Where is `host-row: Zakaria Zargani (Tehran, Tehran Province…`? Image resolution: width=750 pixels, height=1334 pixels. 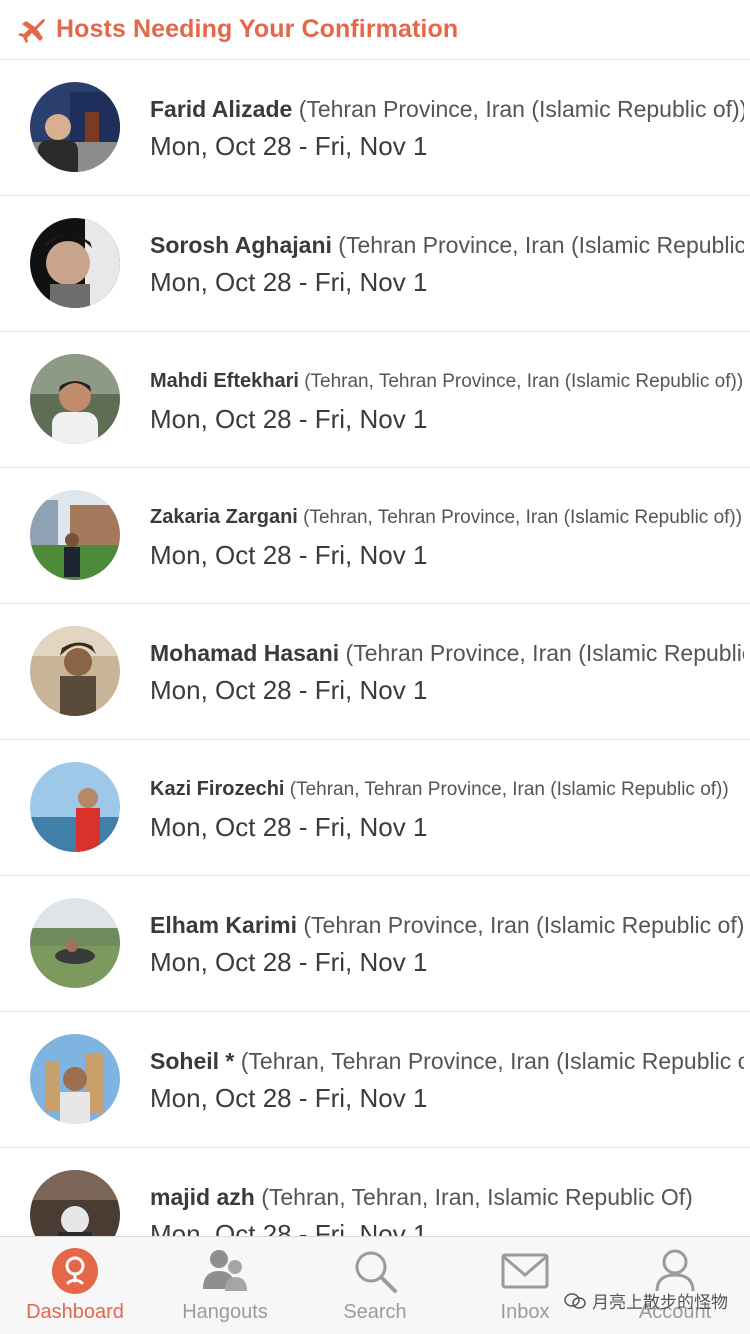 host-row: Zakaria Zargani (Tehran, Tehran Province… is located at coordinates (375, 536).